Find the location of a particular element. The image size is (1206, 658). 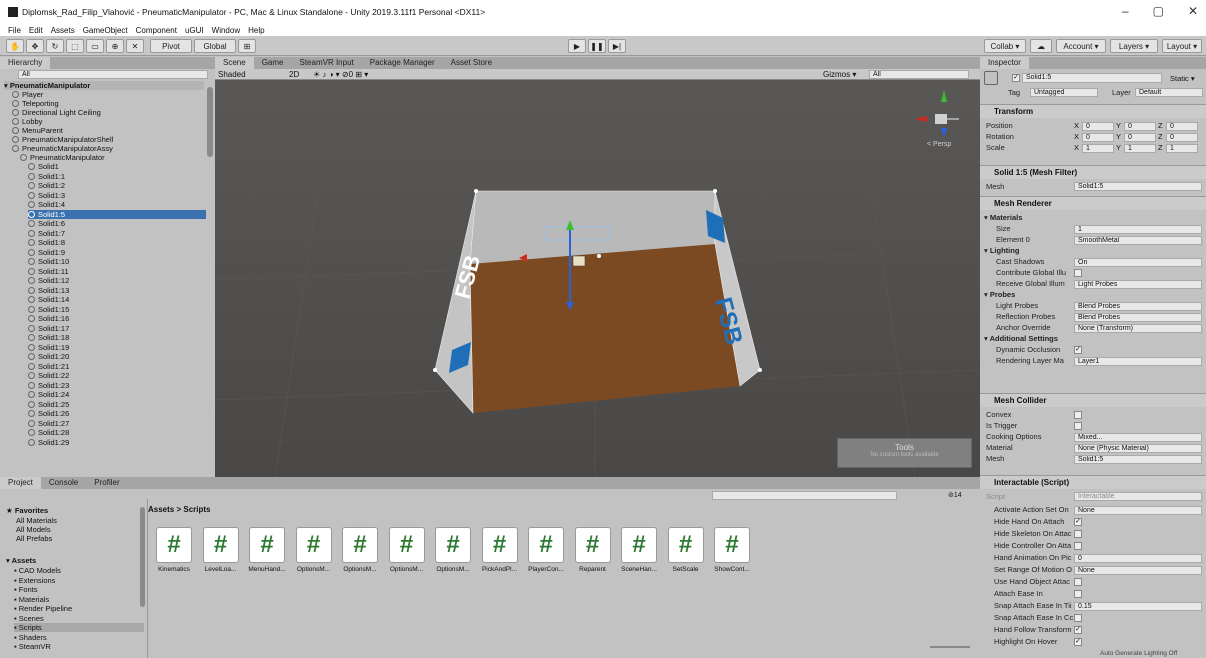

tab-hierarchy: Hierarchy is located at coordinates (25, 63).